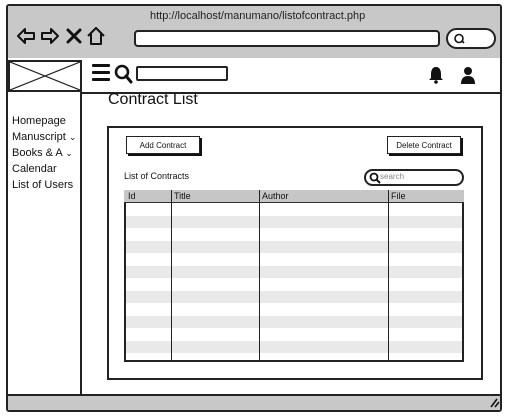  I want to click on sidebar-item-label: Manuscript, so click(39, 137).